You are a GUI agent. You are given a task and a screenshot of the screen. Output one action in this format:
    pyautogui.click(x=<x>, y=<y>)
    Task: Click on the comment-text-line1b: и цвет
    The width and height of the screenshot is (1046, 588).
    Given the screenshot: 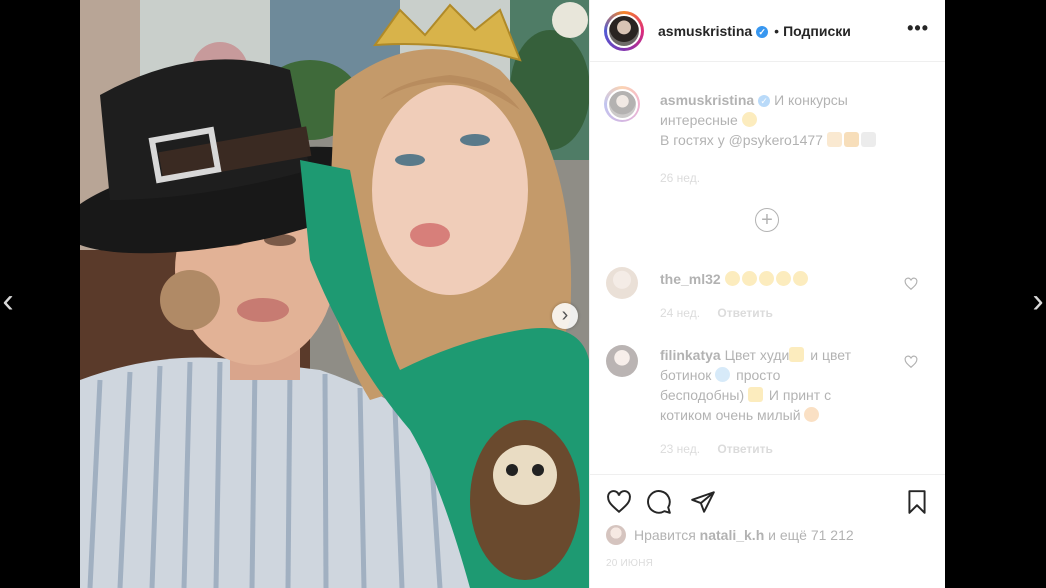 What is the action you would take?
    pyautogui.click(x=831, y=355)
    